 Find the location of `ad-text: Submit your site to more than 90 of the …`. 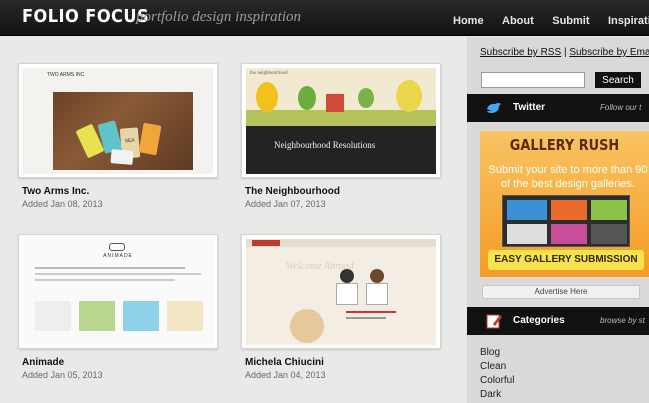

ad-text: Submit your site to more than 90 of the … is located at coordinates (568, 177).